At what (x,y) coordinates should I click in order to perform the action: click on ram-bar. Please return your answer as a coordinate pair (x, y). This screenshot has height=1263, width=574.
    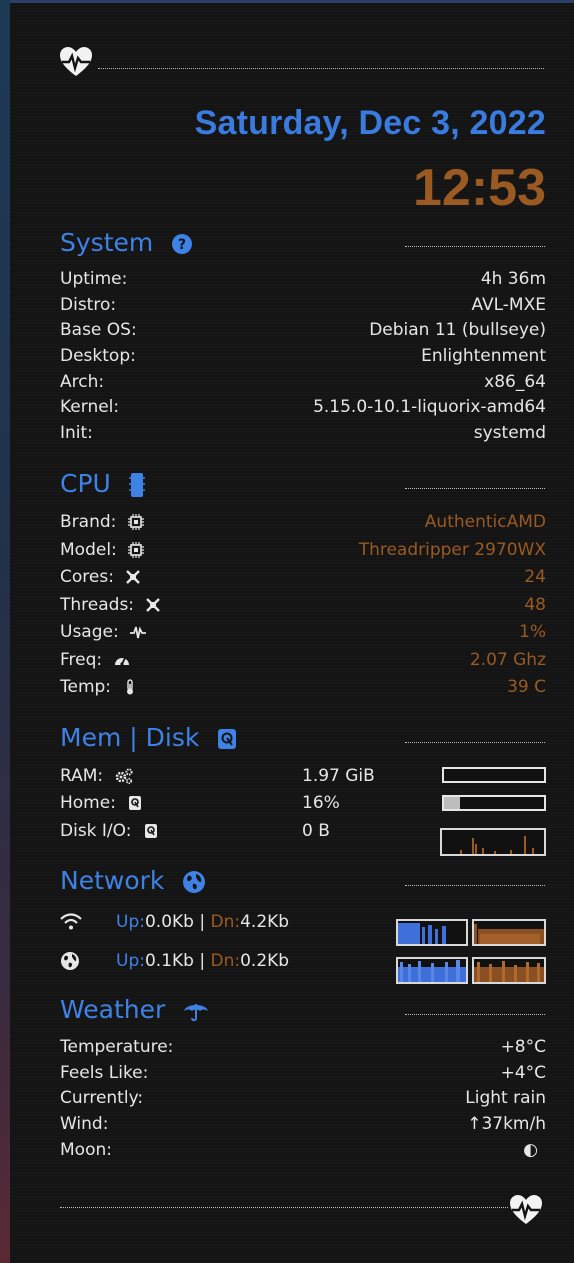
    Looking at the image, I should click on (494, 775).